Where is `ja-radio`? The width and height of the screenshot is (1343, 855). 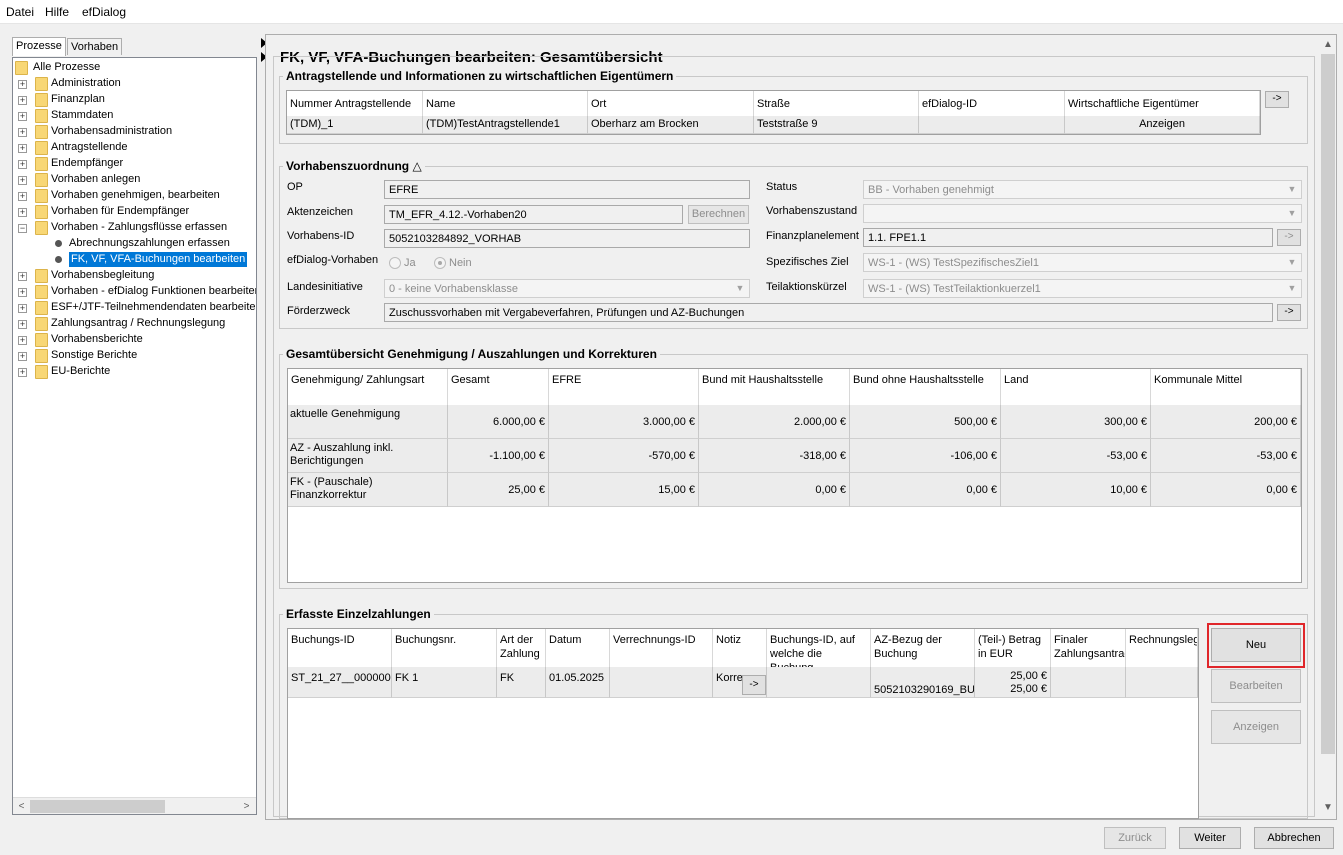
ja-radio is located at coordinates (395, 263).